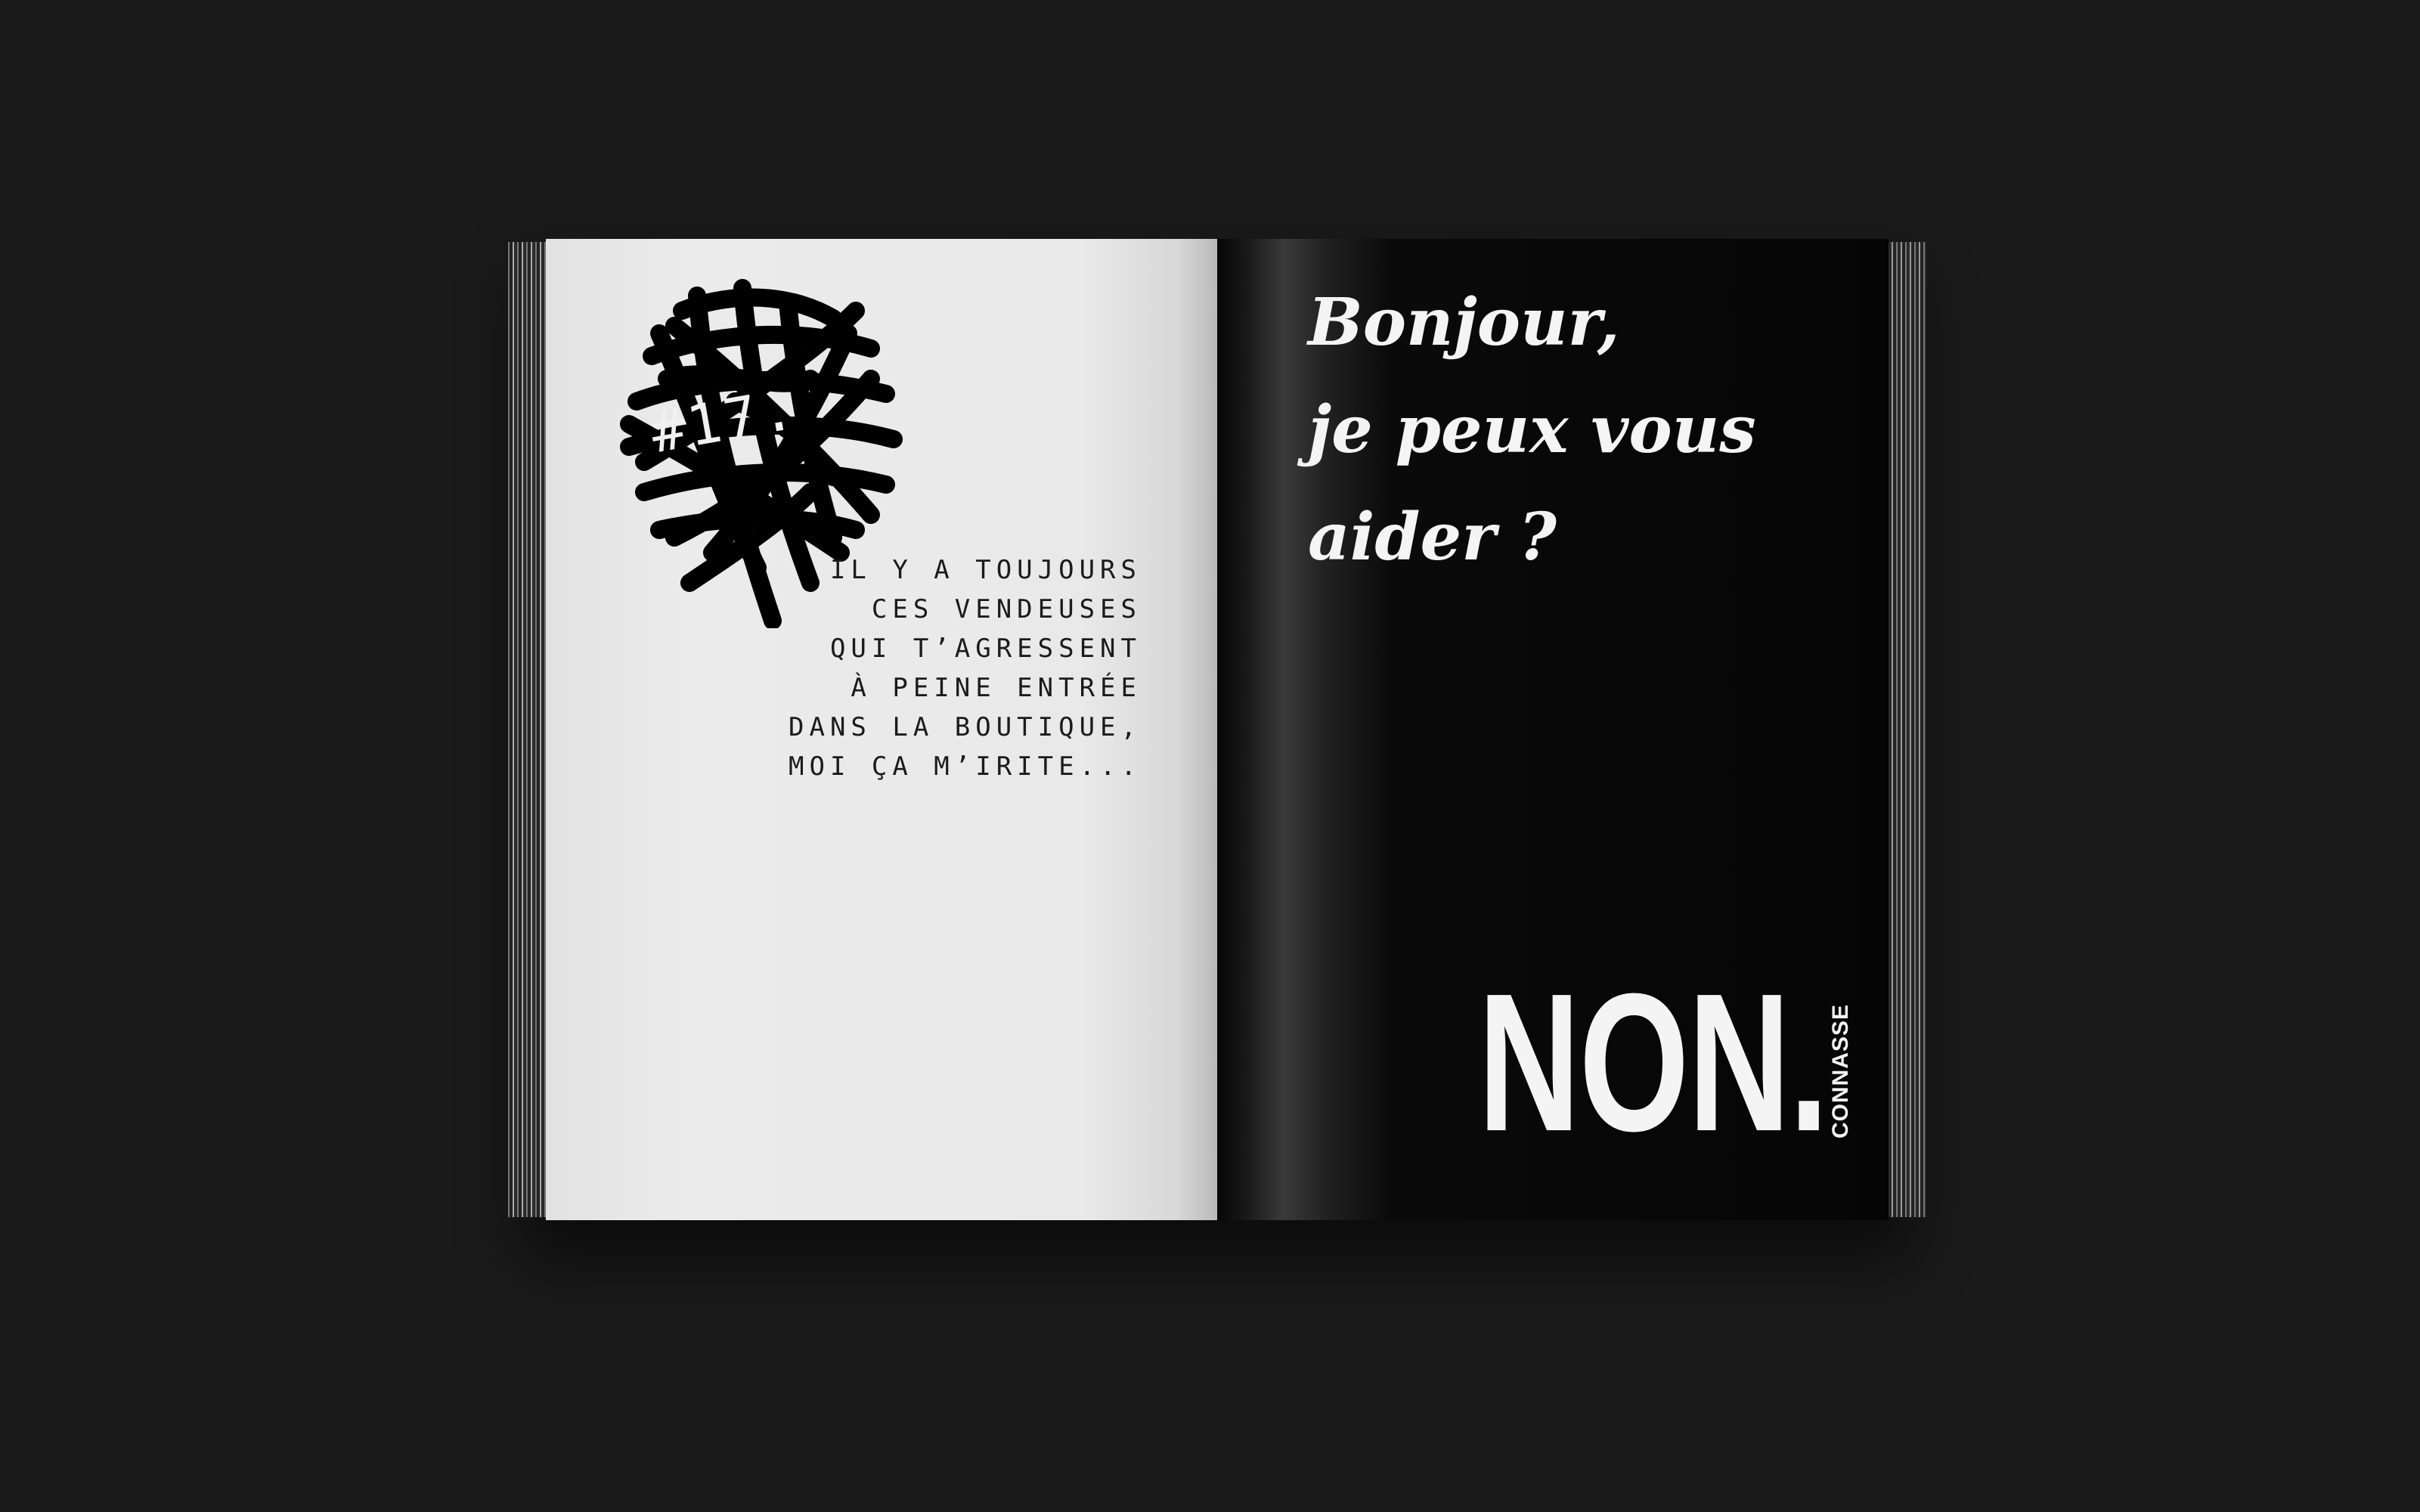  Describe the element at coordinates (1432, 537) in the screenshot. I see `headline-line: aider ?` at that location.